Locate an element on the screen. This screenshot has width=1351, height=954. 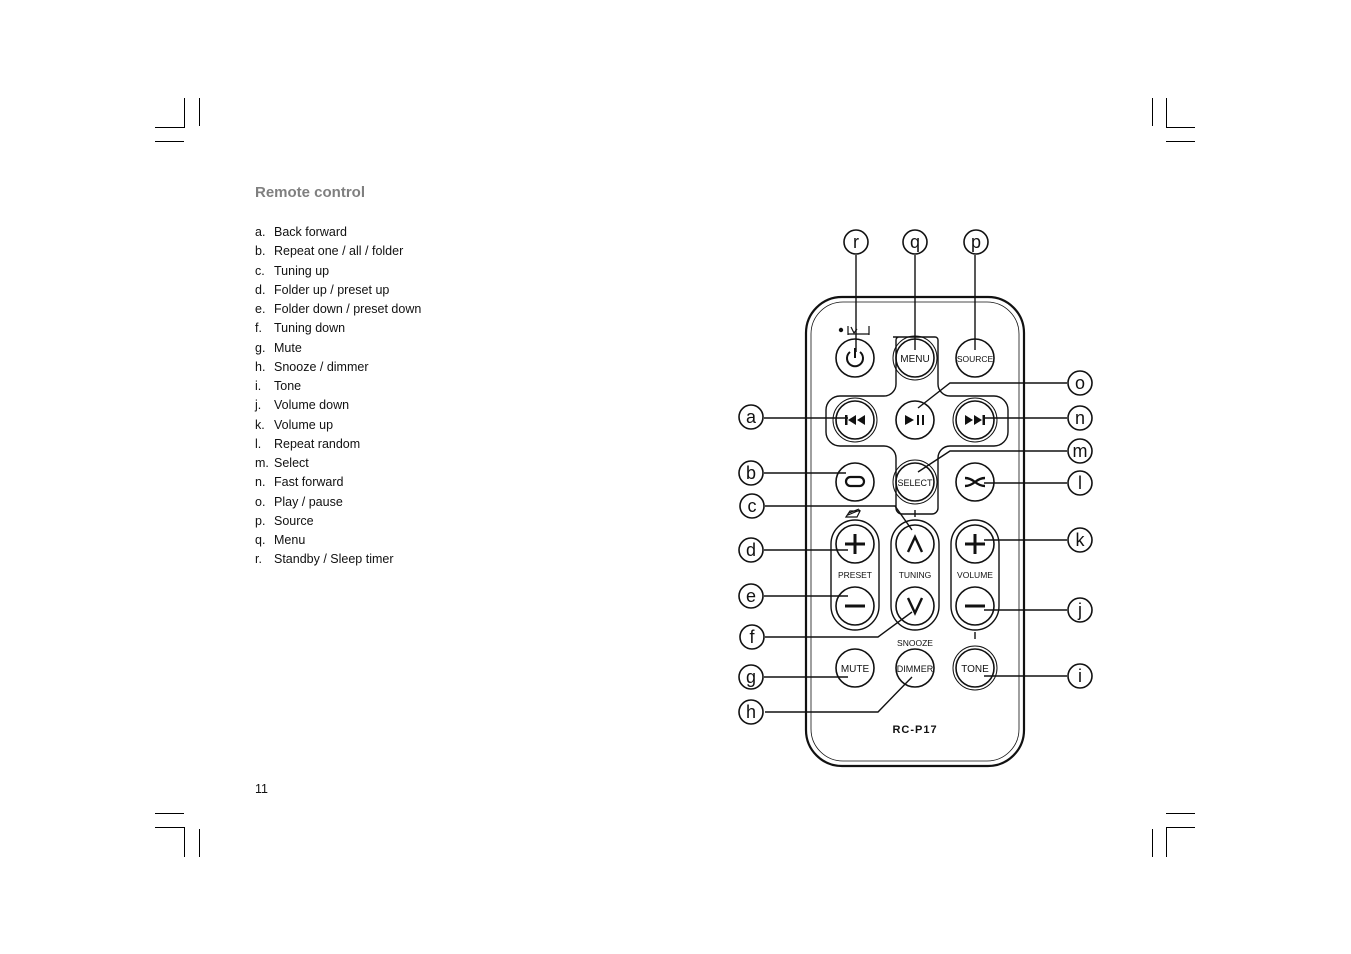
callout-g: g is located at coordinates (751, 677).